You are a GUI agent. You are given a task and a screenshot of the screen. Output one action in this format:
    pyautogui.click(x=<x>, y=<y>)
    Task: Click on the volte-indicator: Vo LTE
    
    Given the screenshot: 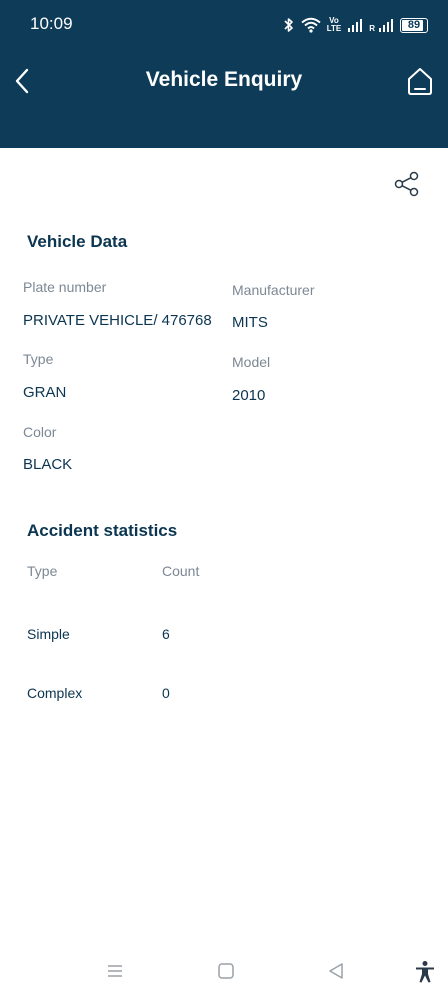 What is the action you would take?
    pyautogui.click(x=334, y=25)
    